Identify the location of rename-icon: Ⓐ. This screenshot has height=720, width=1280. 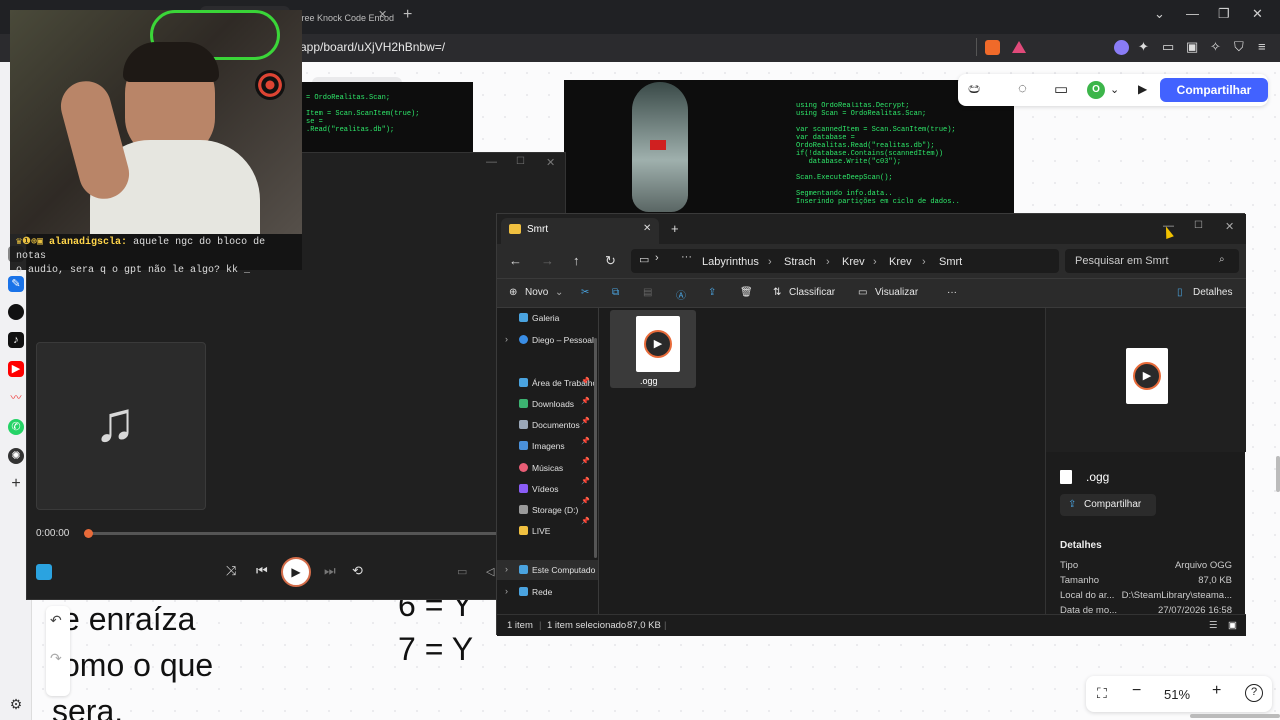
(681, 294).